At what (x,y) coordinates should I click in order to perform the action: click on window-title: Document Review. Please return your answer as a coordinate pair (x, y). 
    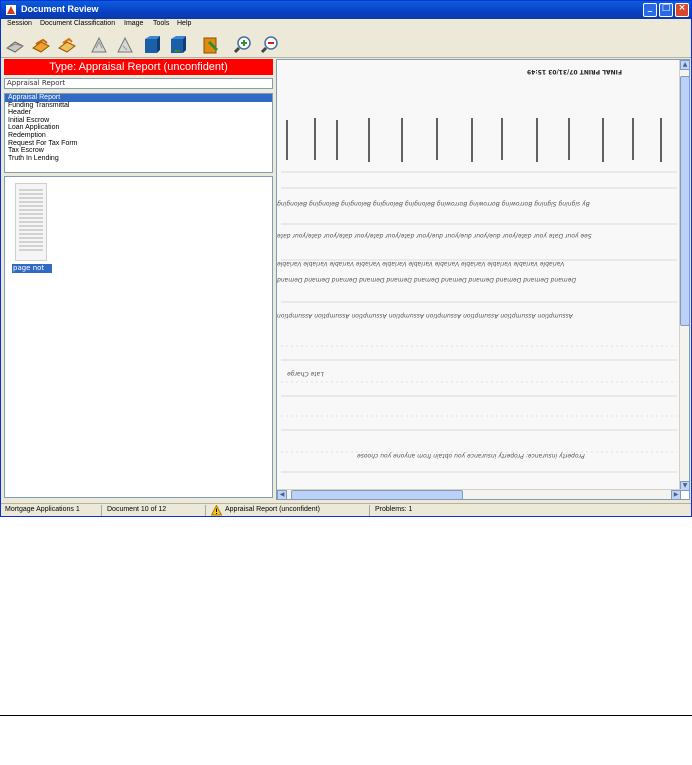
    Looking at the image, I should click on (60, 9).